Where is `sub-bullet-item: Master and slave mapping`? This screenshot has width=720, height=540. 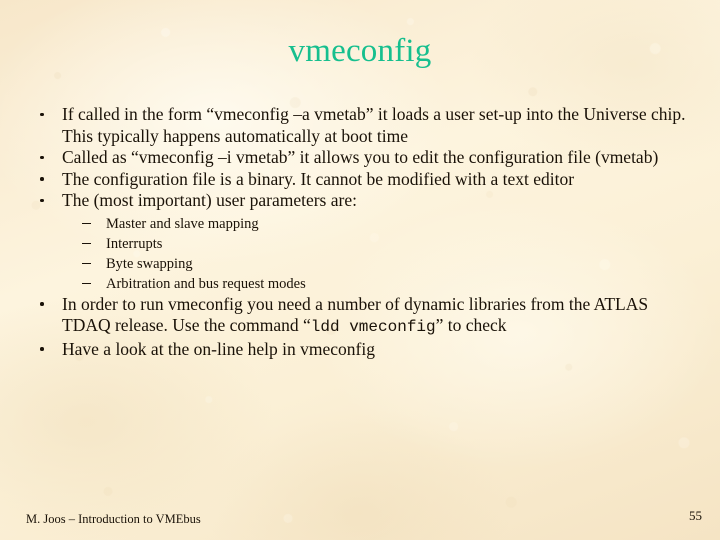
sub-bullet-item: Master and slave mapping is located at coordinates (382, 224).